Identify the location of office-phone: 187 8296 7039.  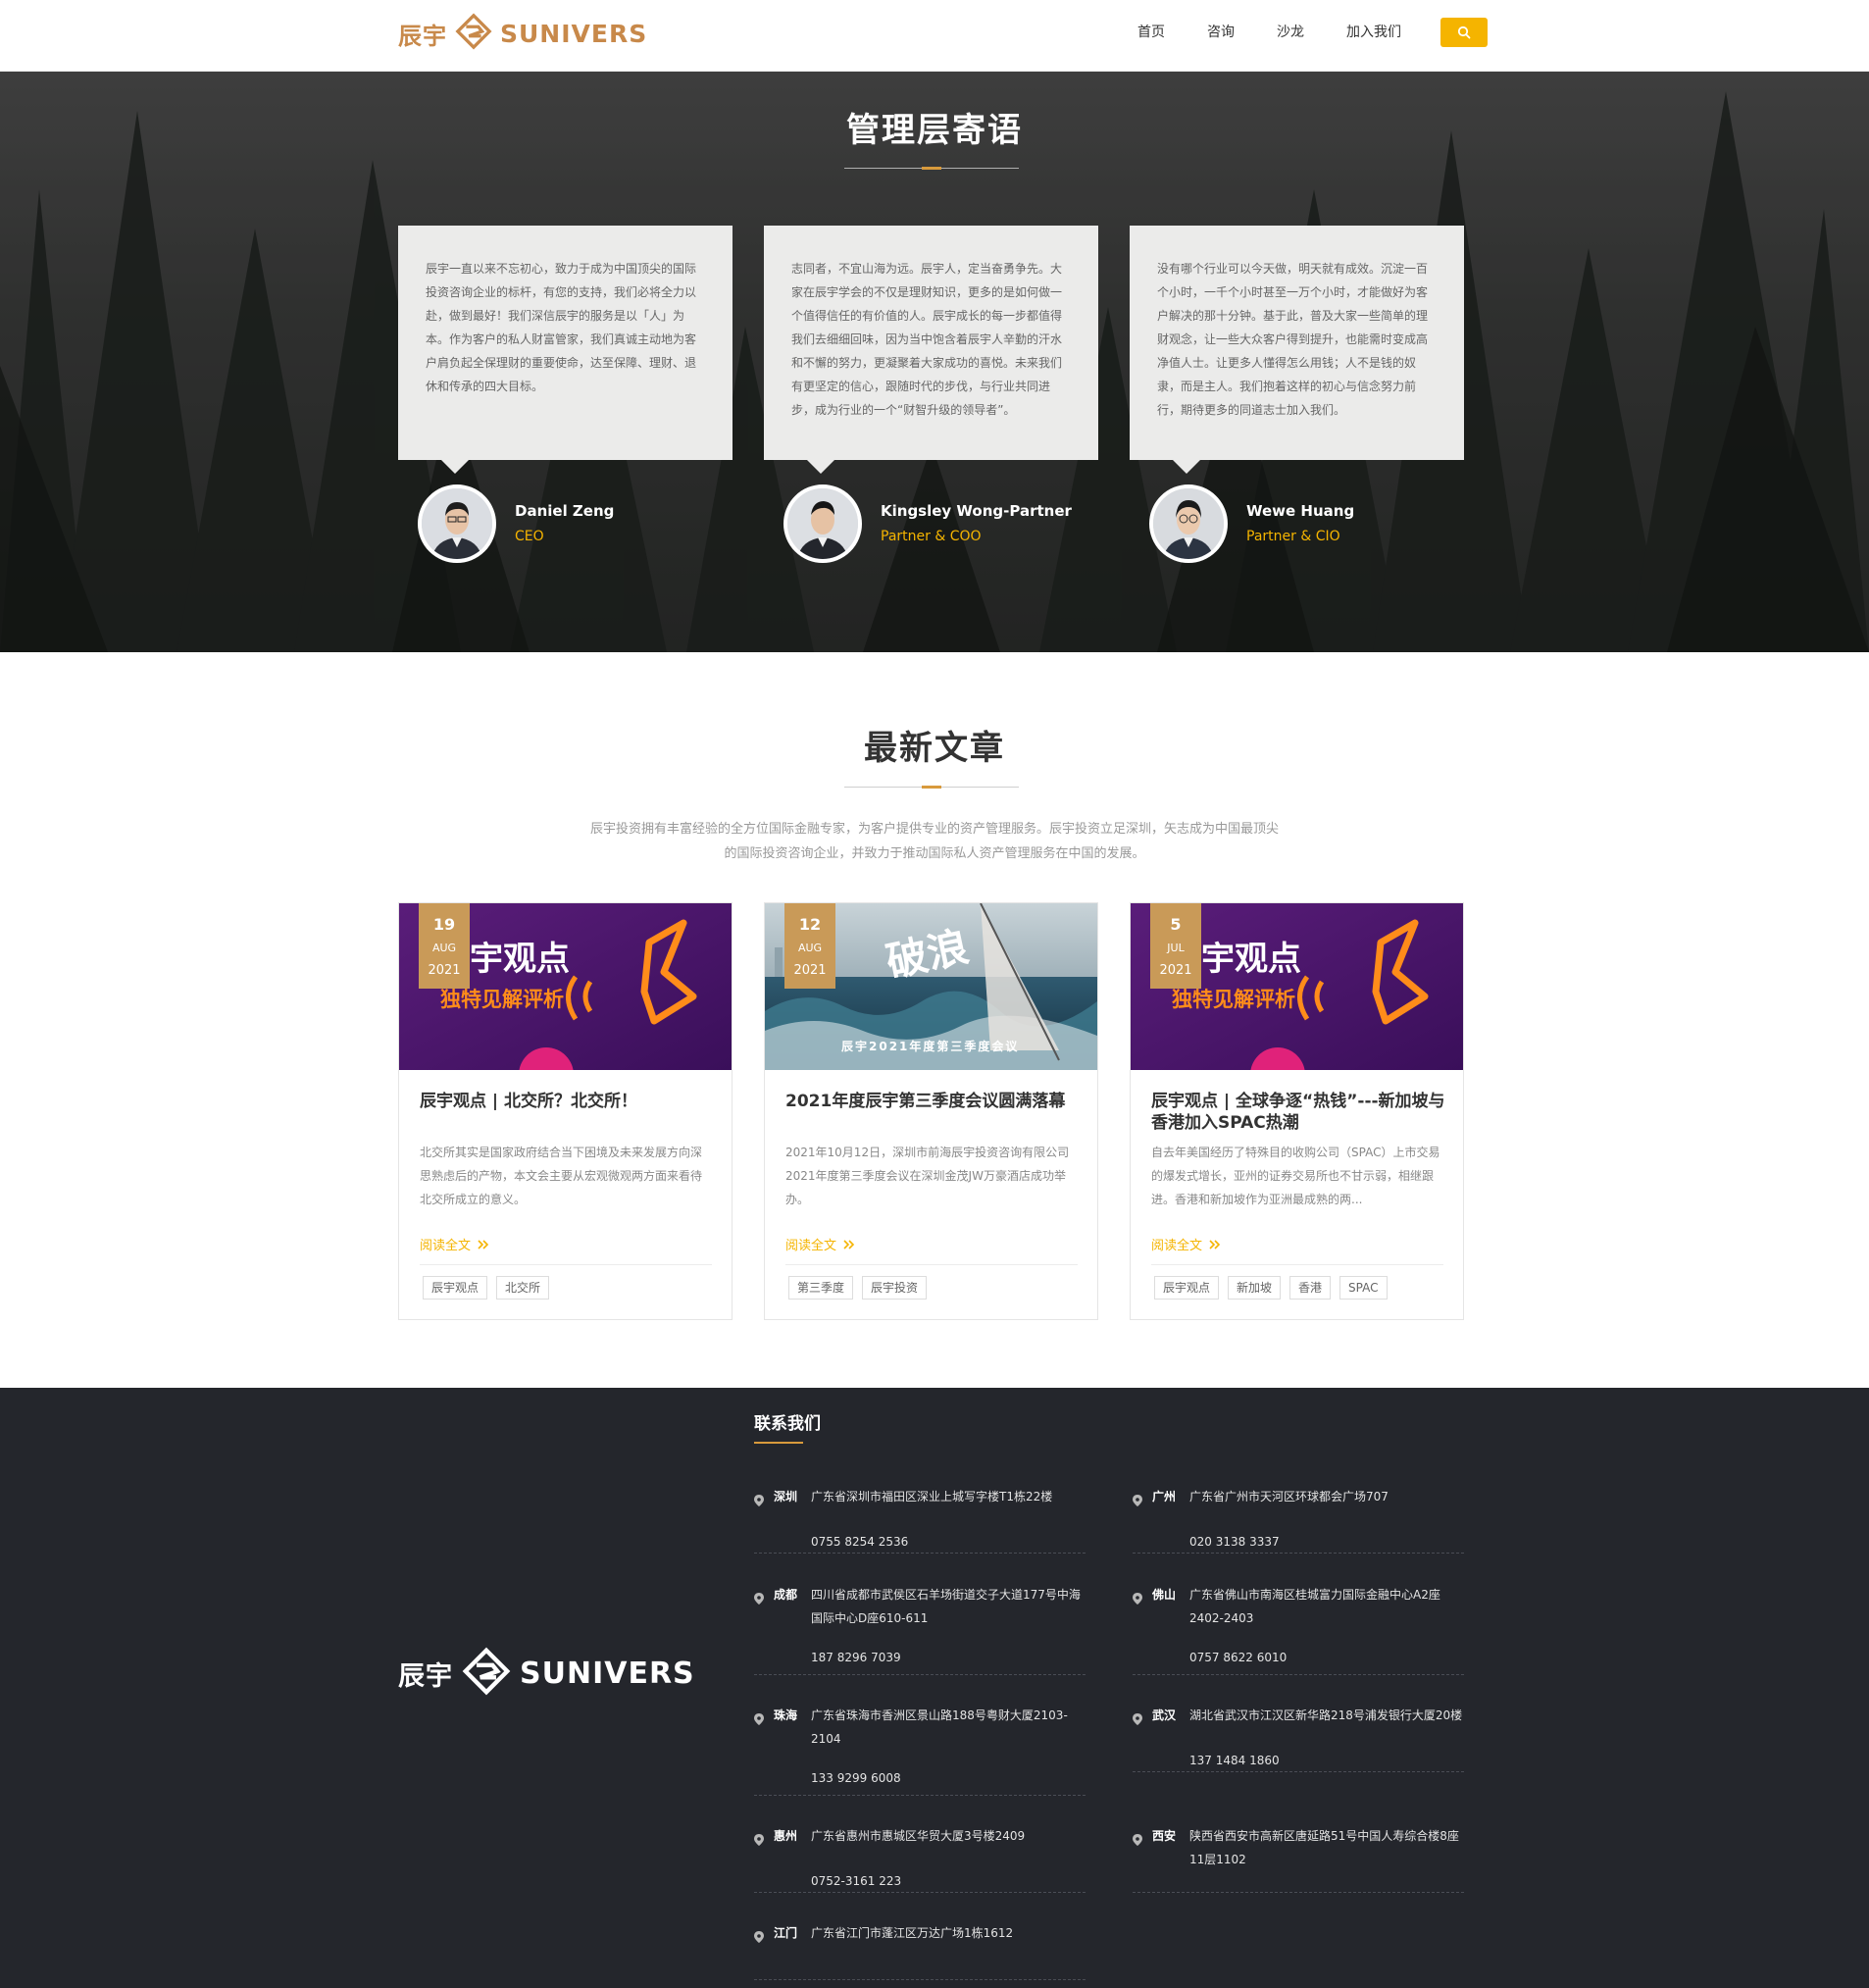
(948, 1657).